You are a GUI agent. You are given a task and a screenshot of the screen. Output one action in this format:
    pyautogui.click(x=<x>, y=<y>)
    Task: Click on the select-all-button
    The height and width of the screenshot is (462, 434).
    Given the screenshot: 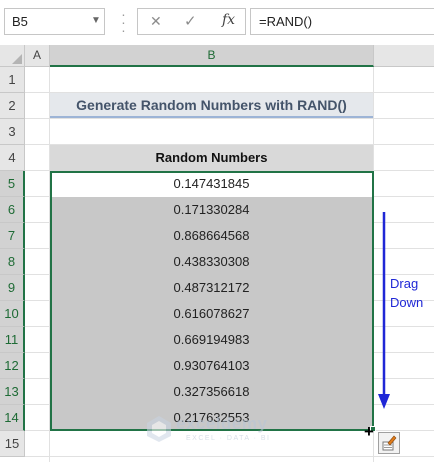 What is the action you would take?
    pyautogui.click(x=12, y=56)
    